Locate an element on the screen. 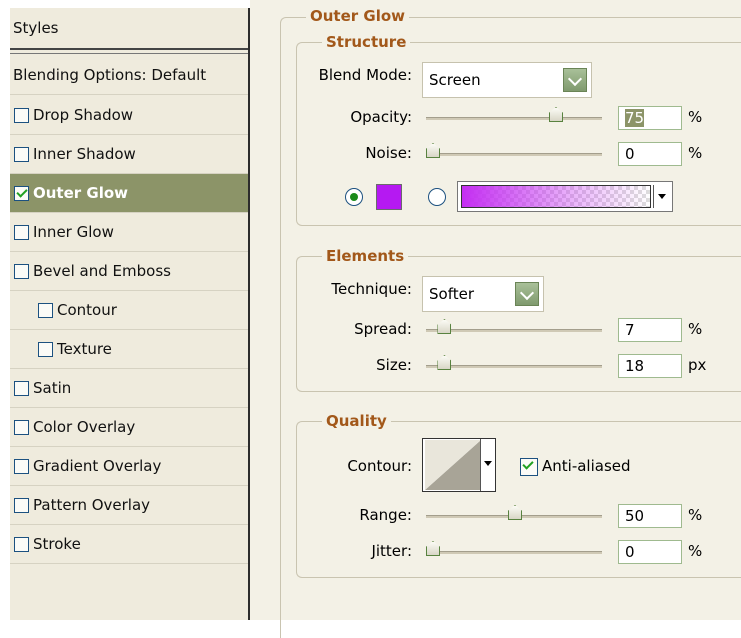  style-item: Drop Shadow is located at coordinates (129, 115).